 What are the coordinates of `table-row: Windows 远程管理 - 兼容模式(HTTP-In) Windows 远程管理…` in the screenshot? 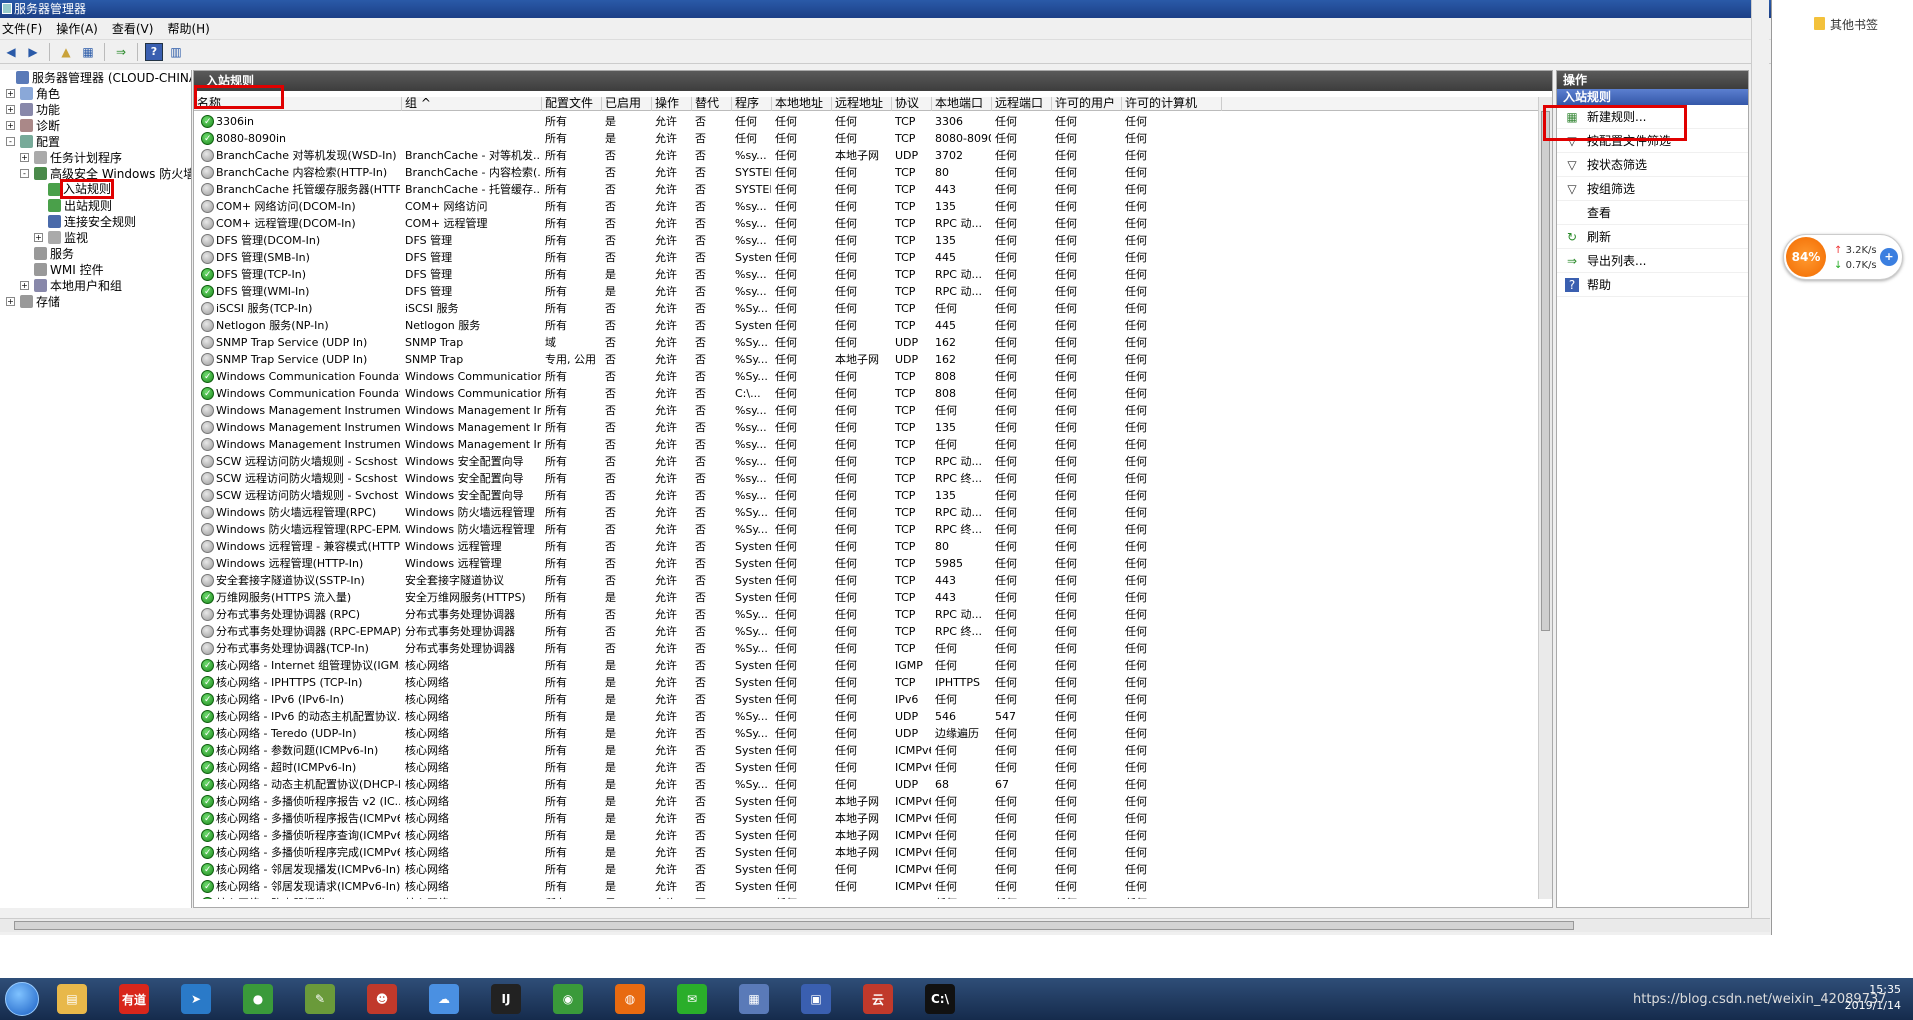 It's located at (866, 546).